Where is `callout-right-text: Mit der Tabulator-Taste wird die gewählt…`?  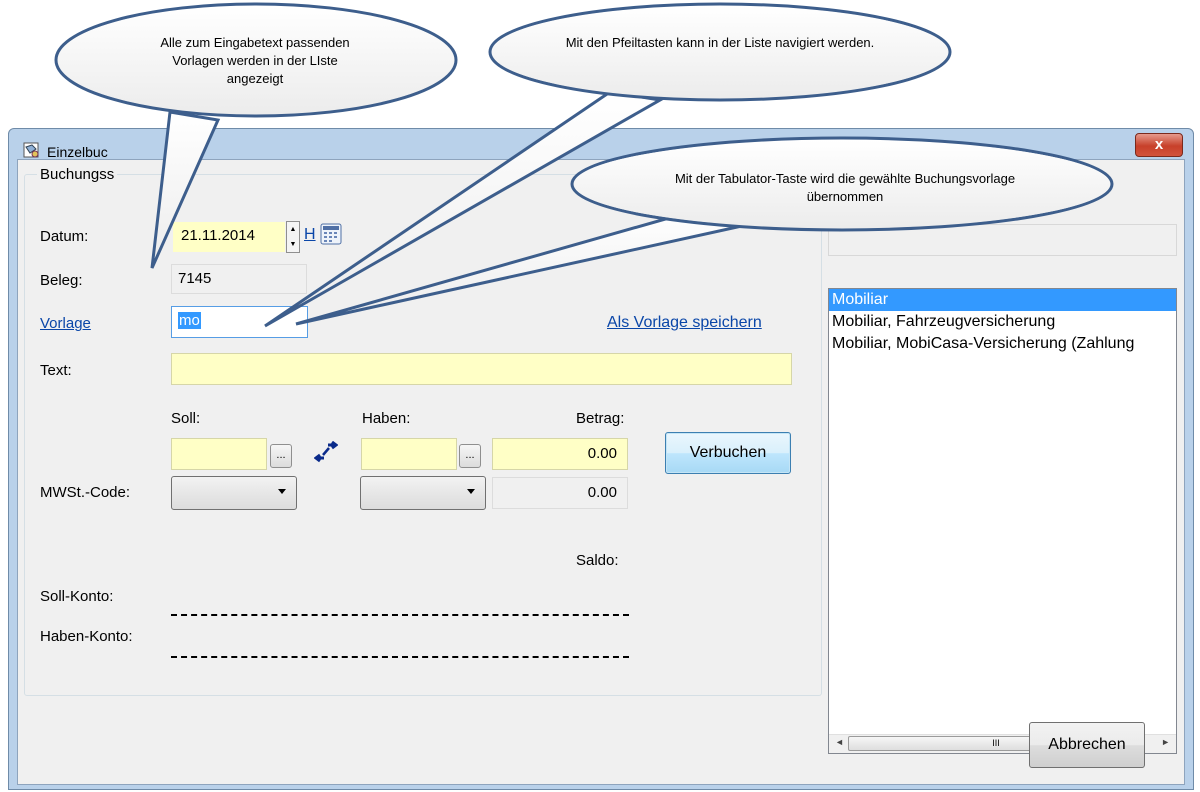 callout-right-text: Mit der Tabulator-Taste wird die gewählt… is located at coordinates (845, 187).